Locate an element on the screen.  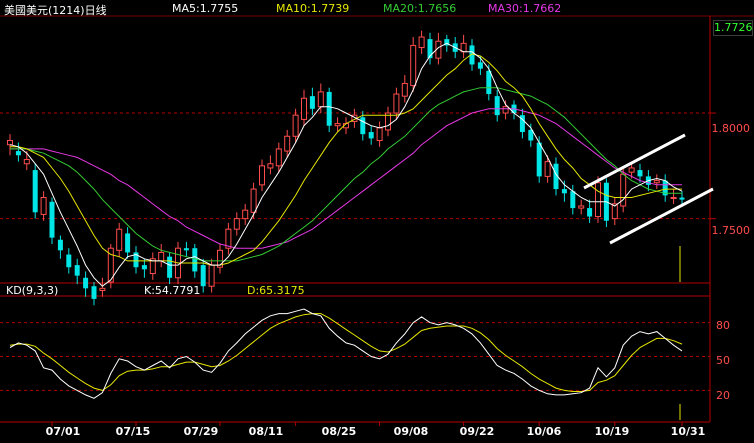
price-tick-1750: 1.7500 is located at coordinates (731, 230).